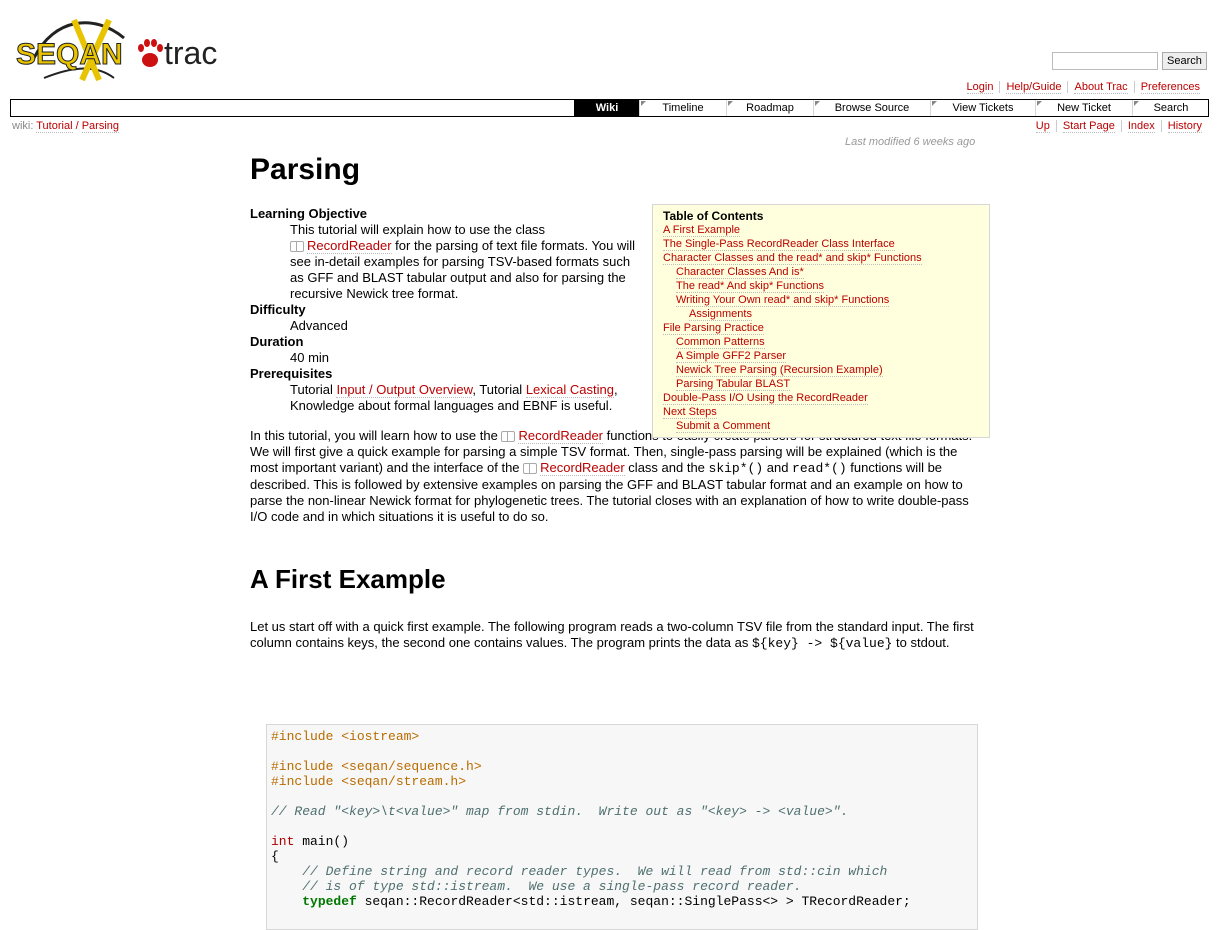 The width and height of the screenshot is (1218, 930). What do you see at coordinates (980, 87) in the screenshot?
I see `login-link: Login` at bounding box center [980, 87].